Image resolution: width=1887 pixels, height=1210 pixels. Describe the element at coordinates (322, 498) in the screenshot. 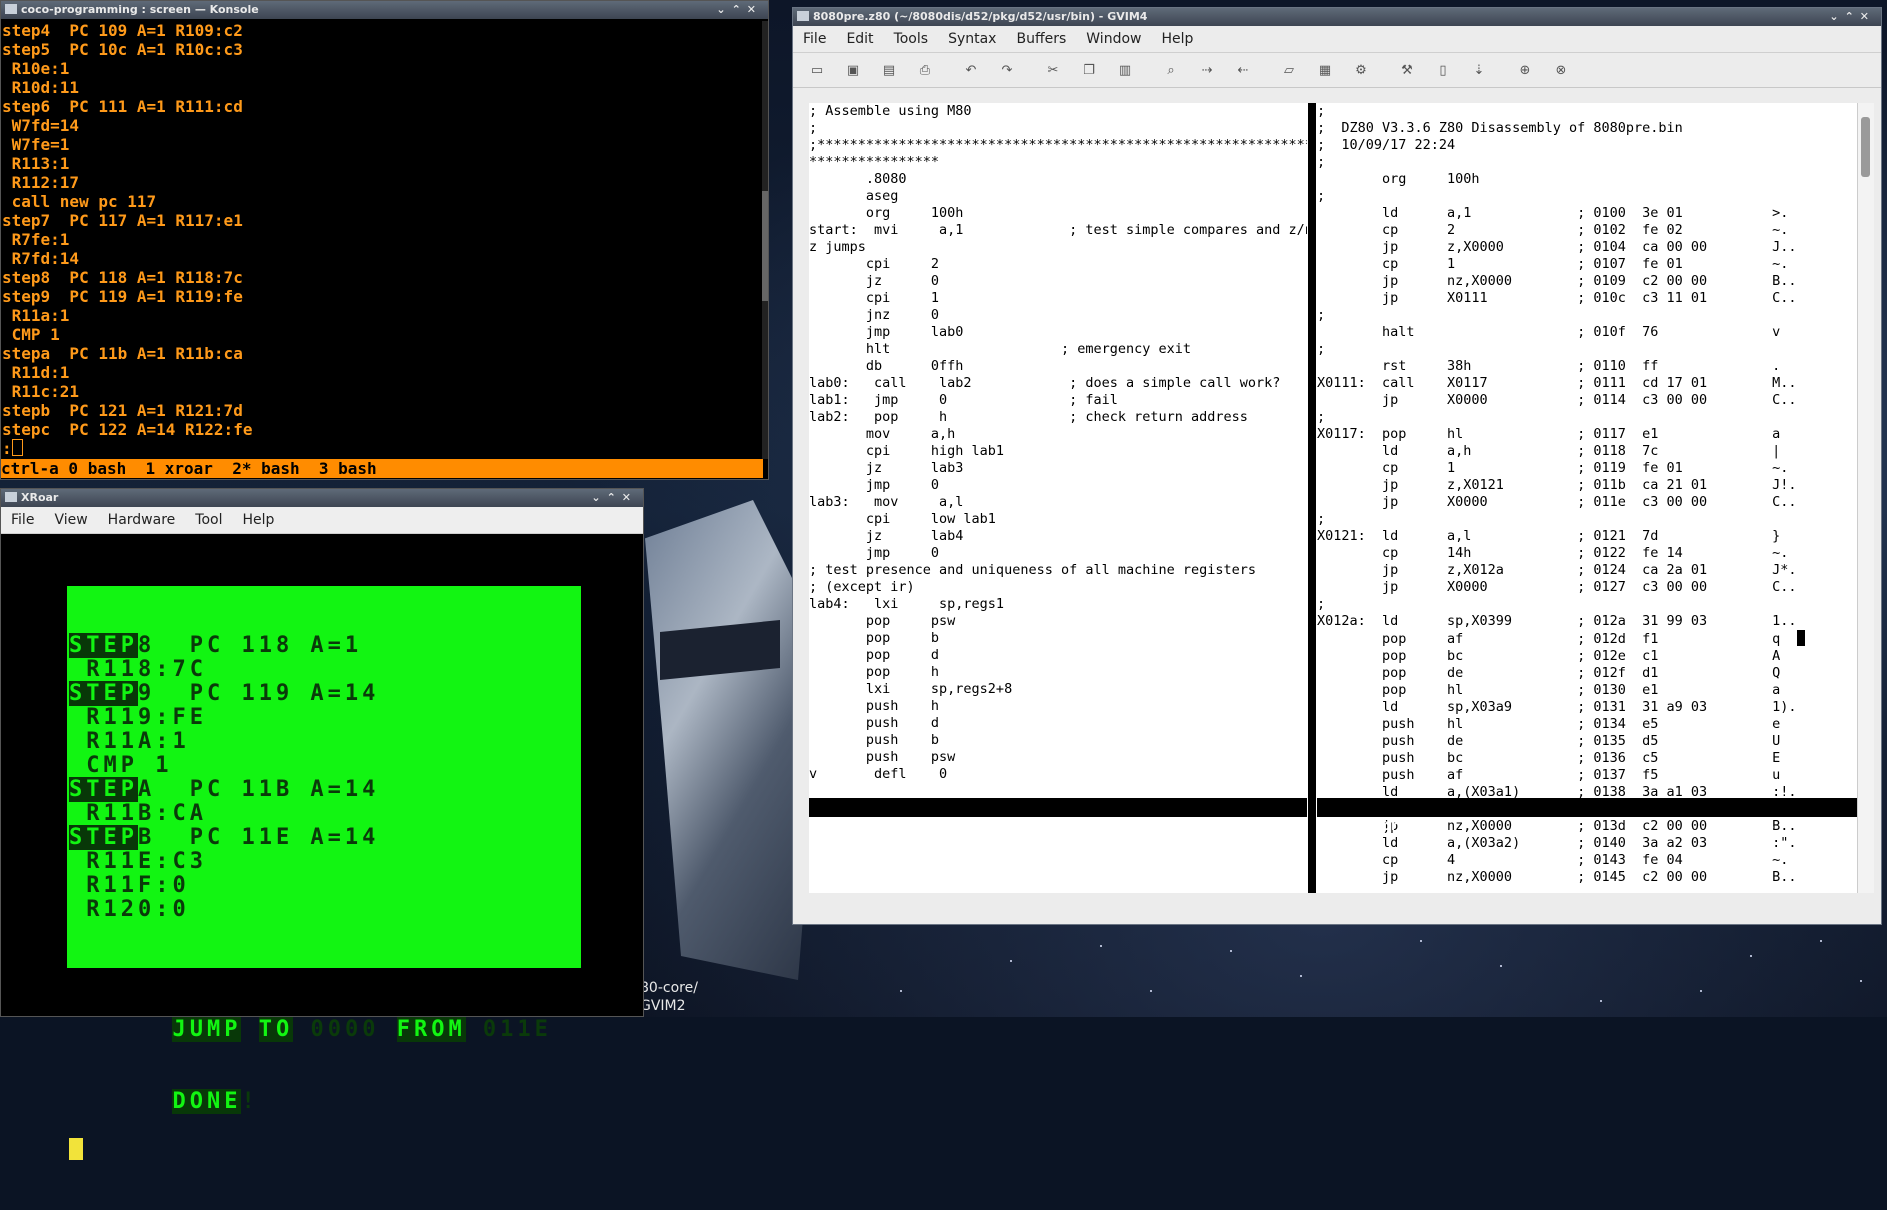

I see `xroar-titlebar: XRoar ⌄⌃✕` at that location.